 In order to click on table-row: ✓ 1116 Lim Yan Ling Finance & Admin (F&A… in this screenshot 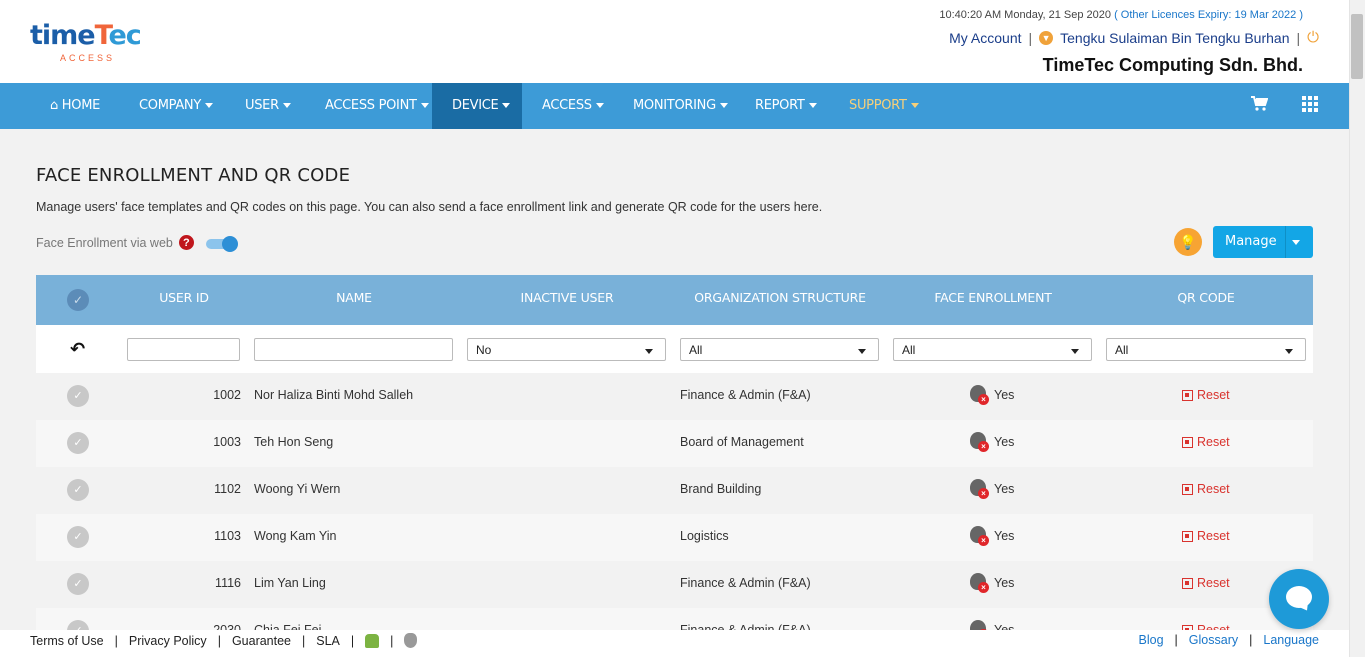, I will do `click(674, 584)`.